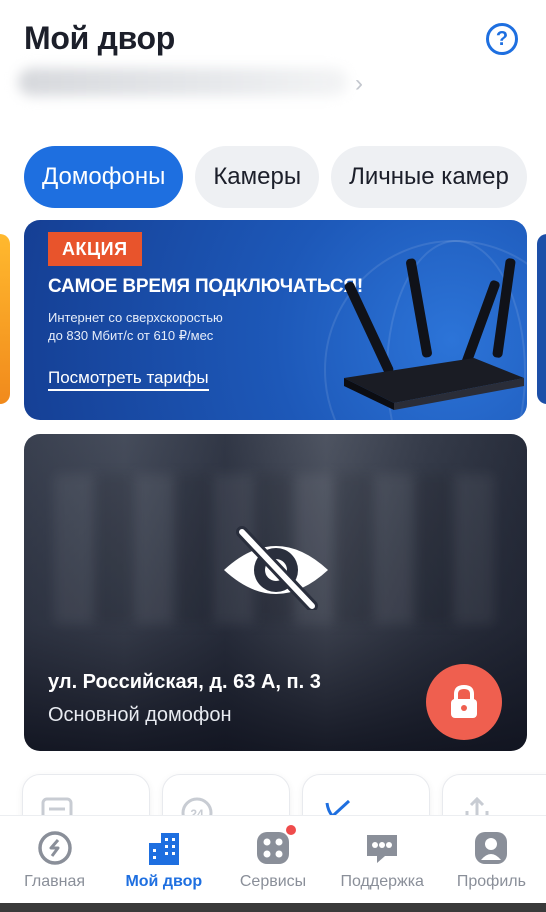 The image size is (546, 912). I want to click on notification-dot, so click(291, 830).